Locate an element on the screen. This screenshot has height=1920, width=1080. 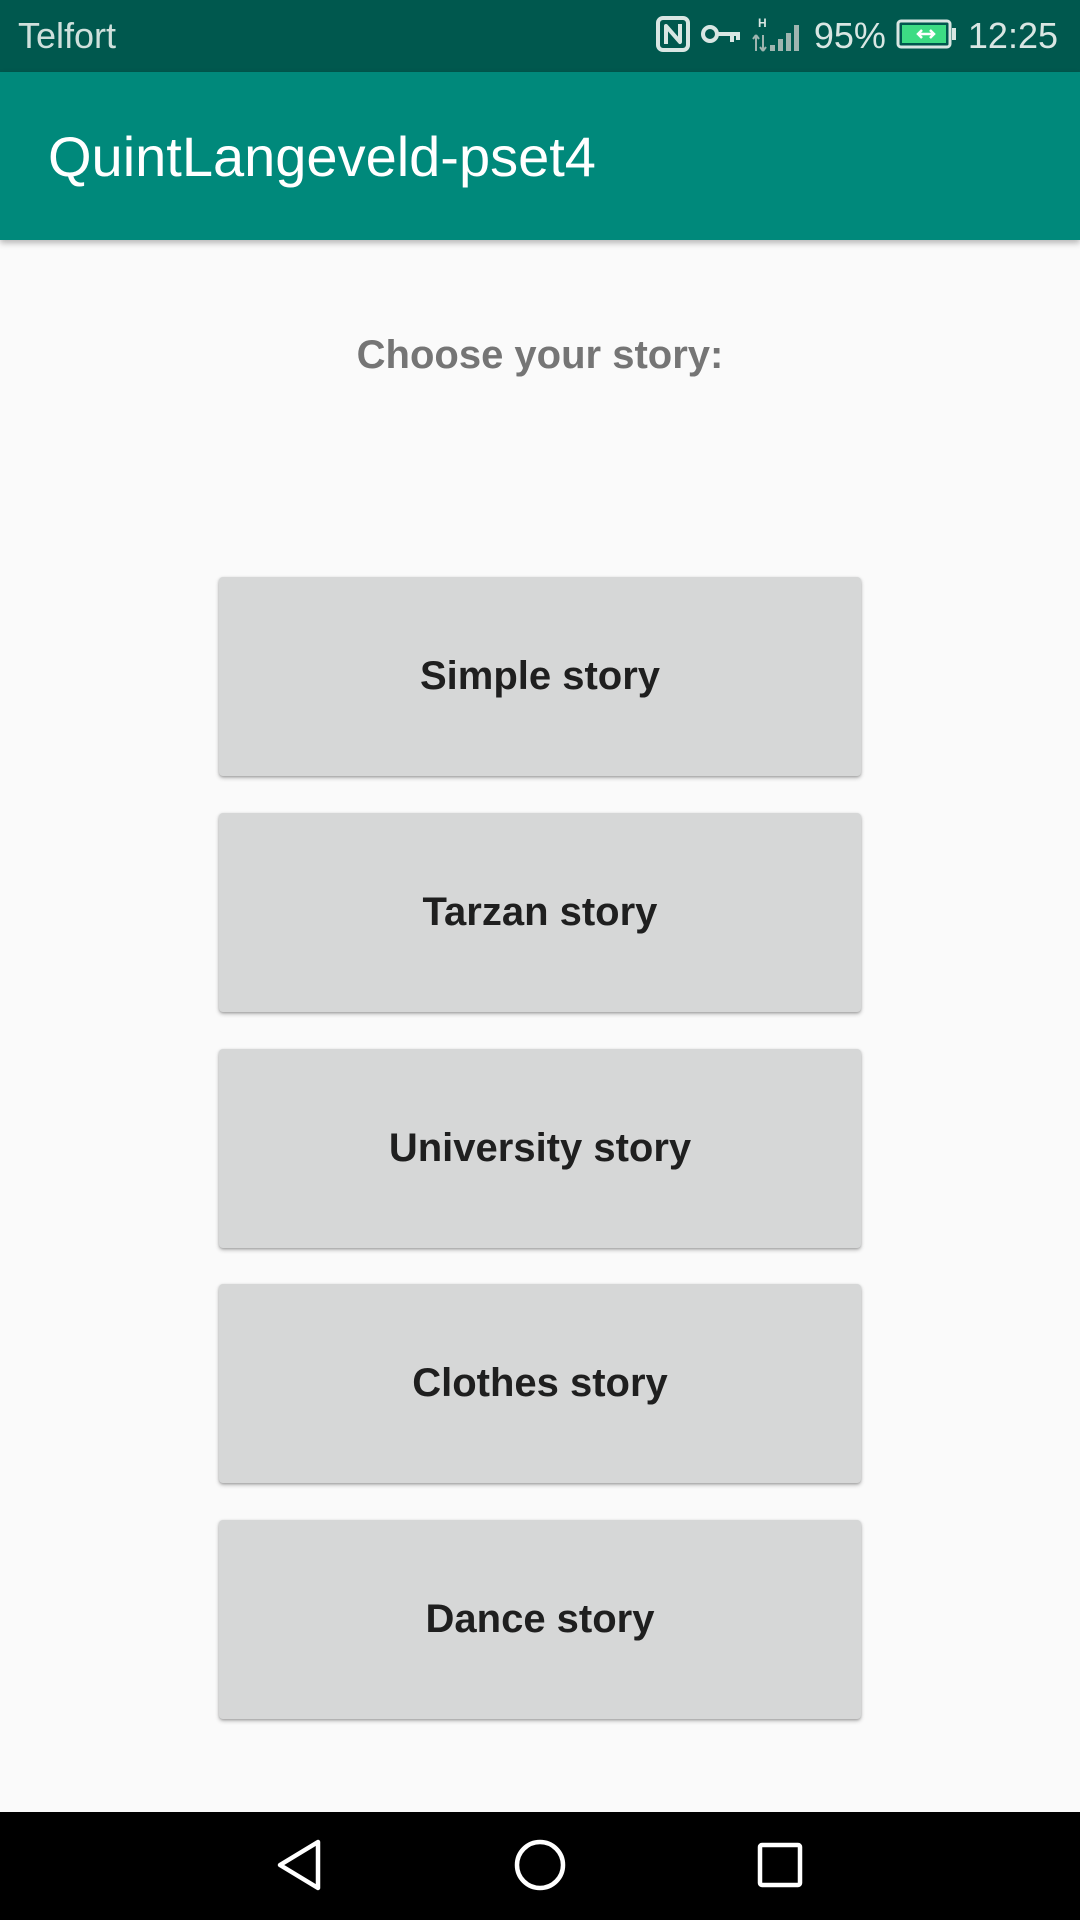
back-button is located at coordinates (300, 1867).